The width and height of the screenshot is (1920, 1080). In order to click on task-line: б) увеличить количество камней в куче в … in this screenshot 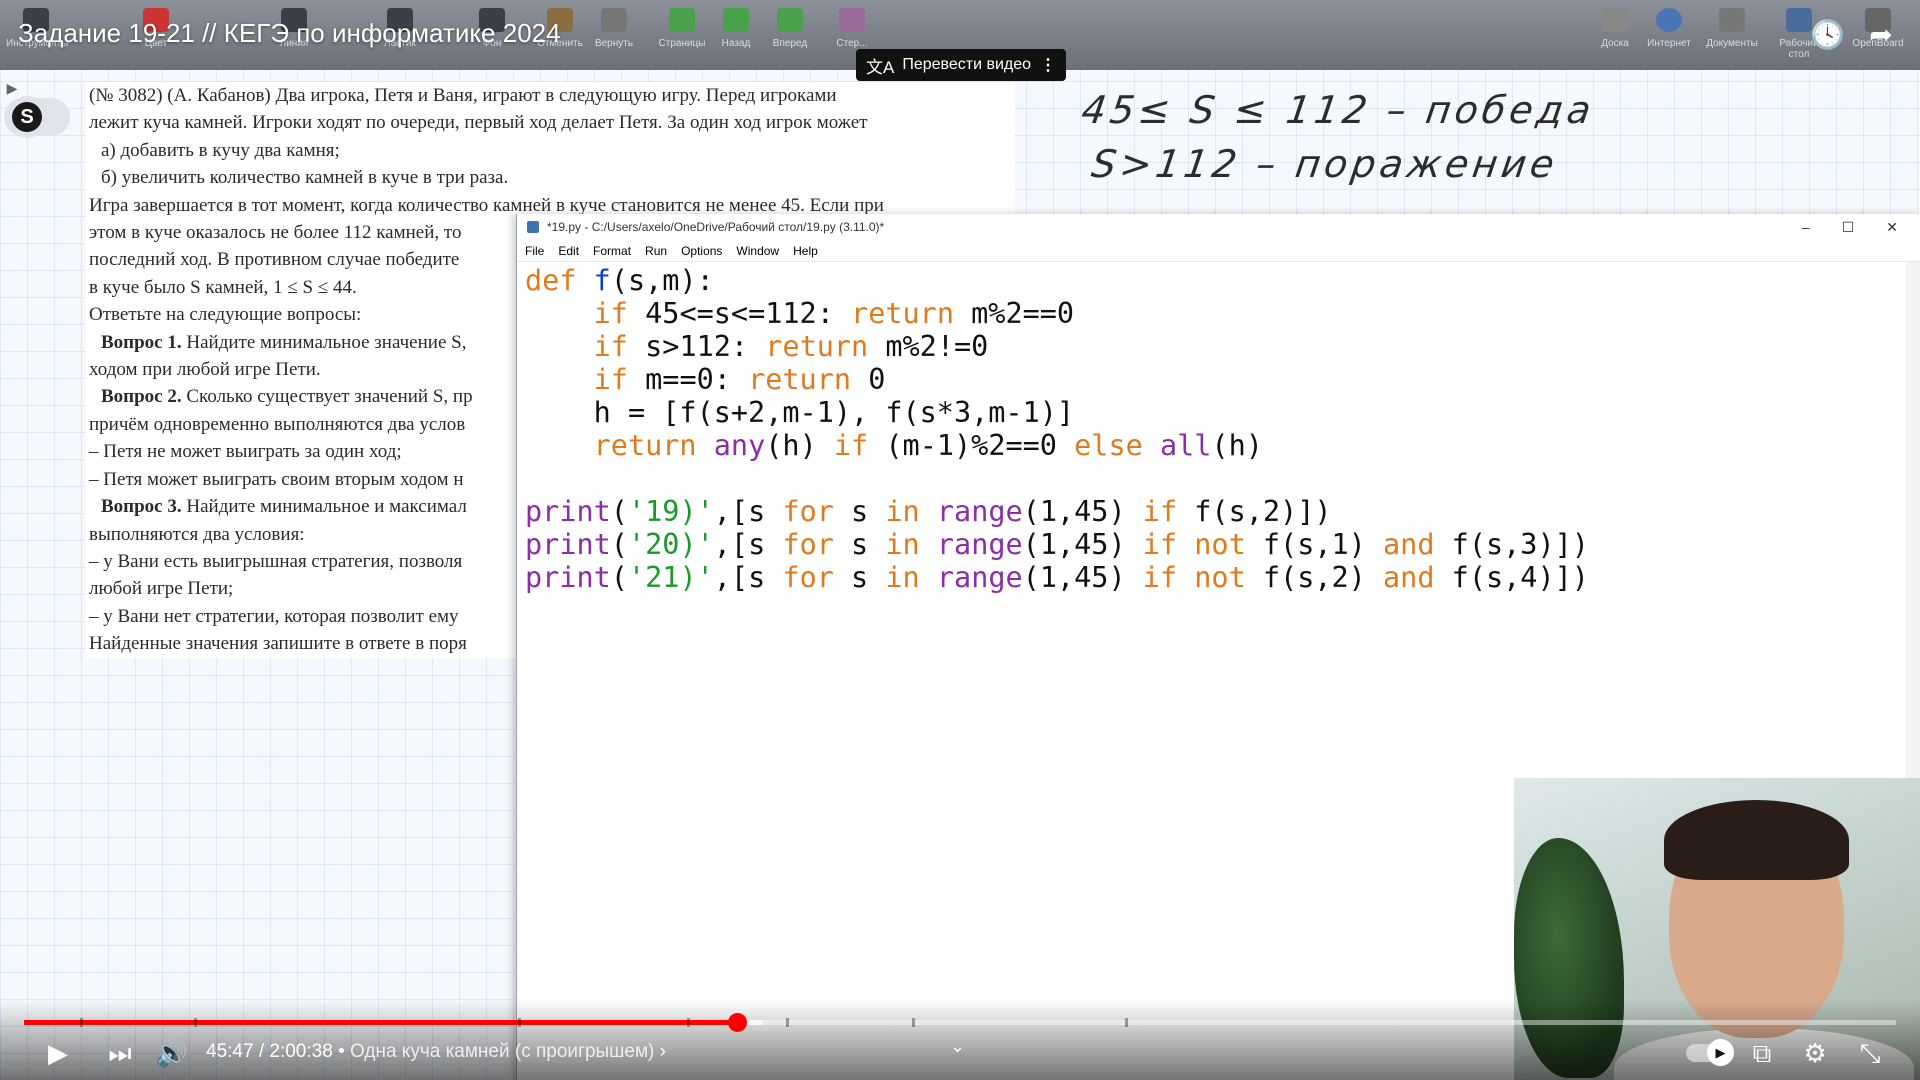, I will do `click(305, 178)`.